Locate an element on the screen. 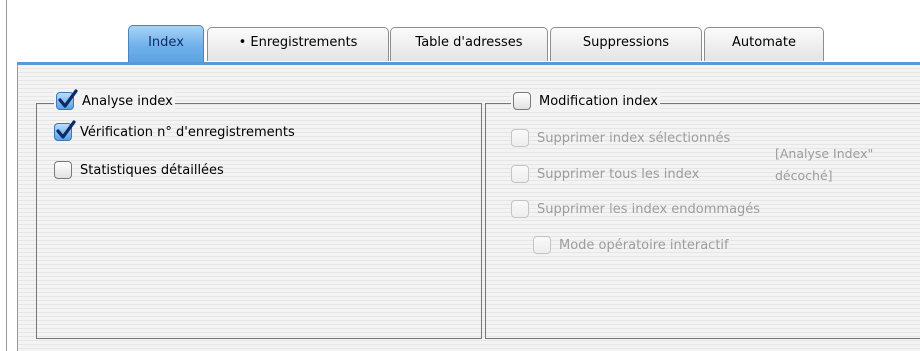 The width and height of the screenshot is (920, 351). supprimer-selectionnes-row: Supprimer index sélectionnés is located at coordinates (620, 138).